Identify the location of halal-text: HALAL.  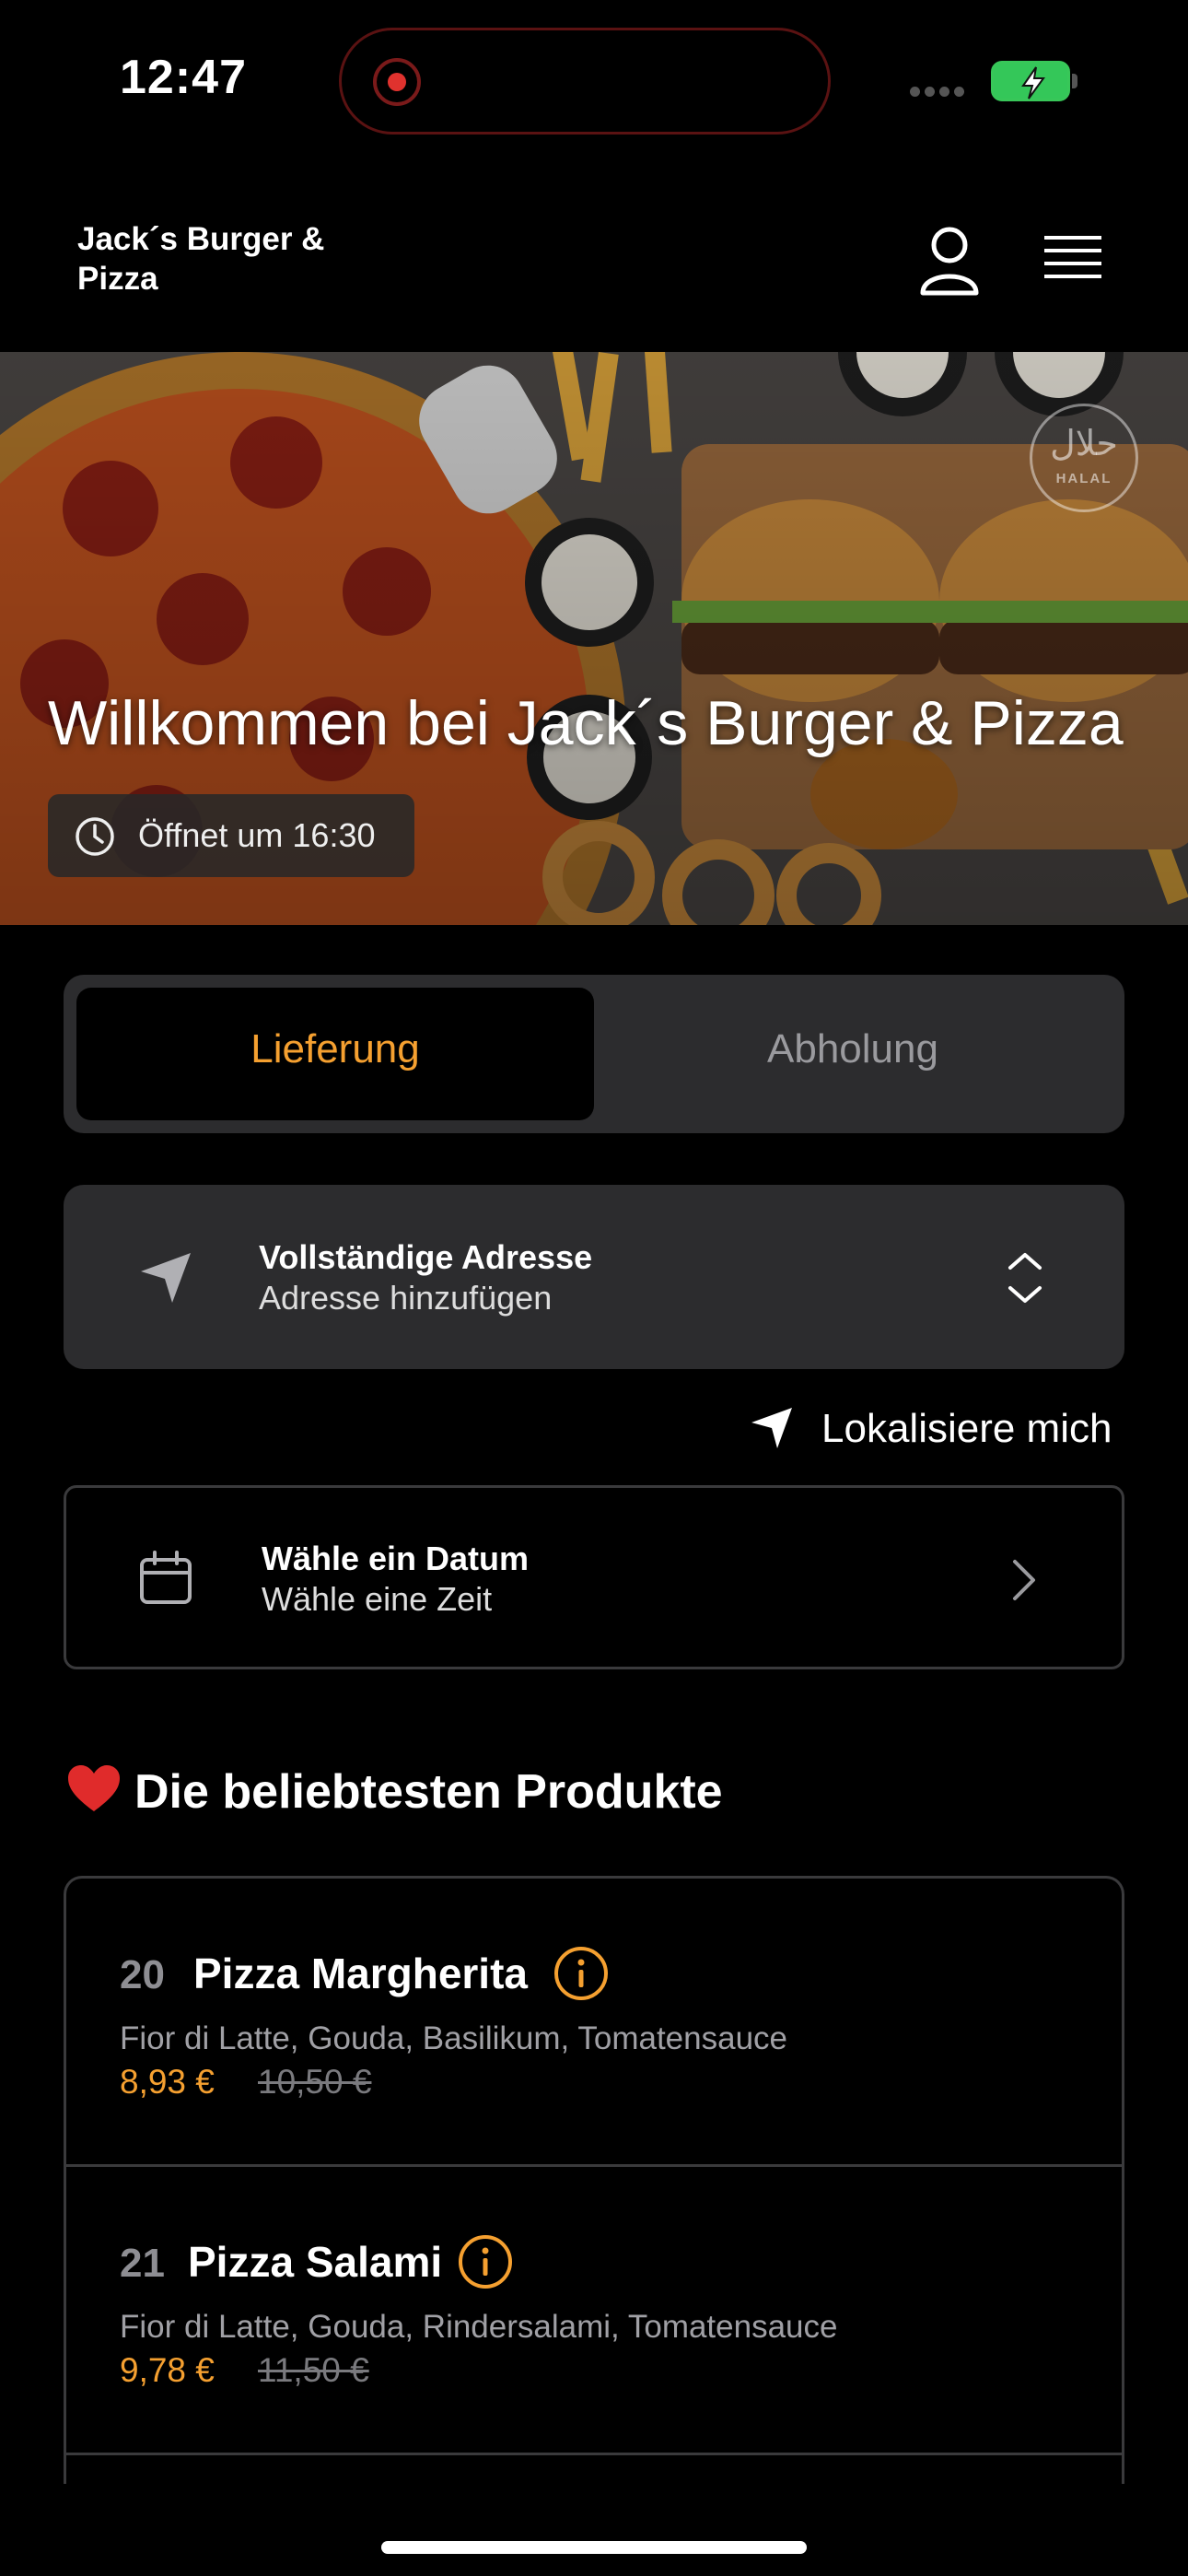
(1083, 478).